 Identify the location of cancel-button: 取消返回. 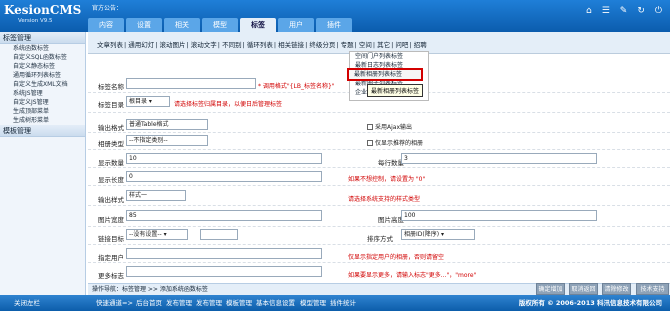
(583, 289).